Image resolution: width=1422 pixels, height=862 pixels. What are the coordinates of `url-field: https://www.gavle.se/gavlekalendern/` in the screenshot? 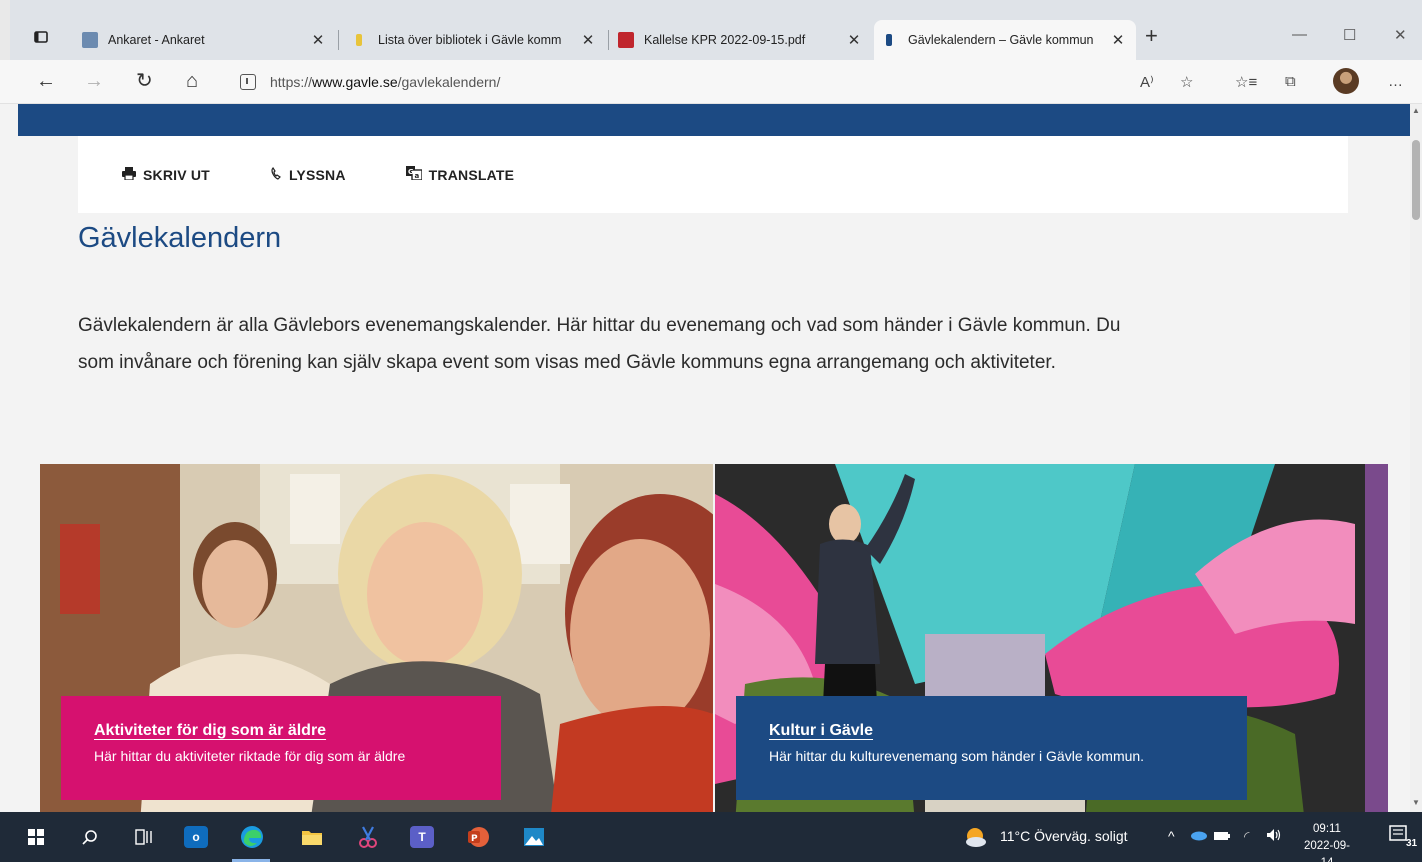 It's located at (680, 82).